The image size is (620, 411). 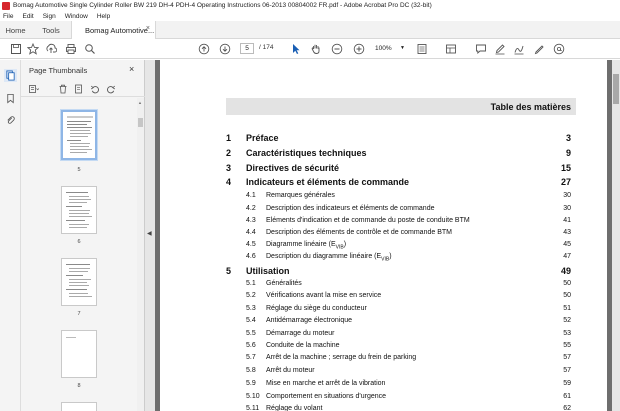 What do you see at coordinates (51, 30) in the screenshot?
I see `tab-tools: Tools` at bounding box center [51, 30].